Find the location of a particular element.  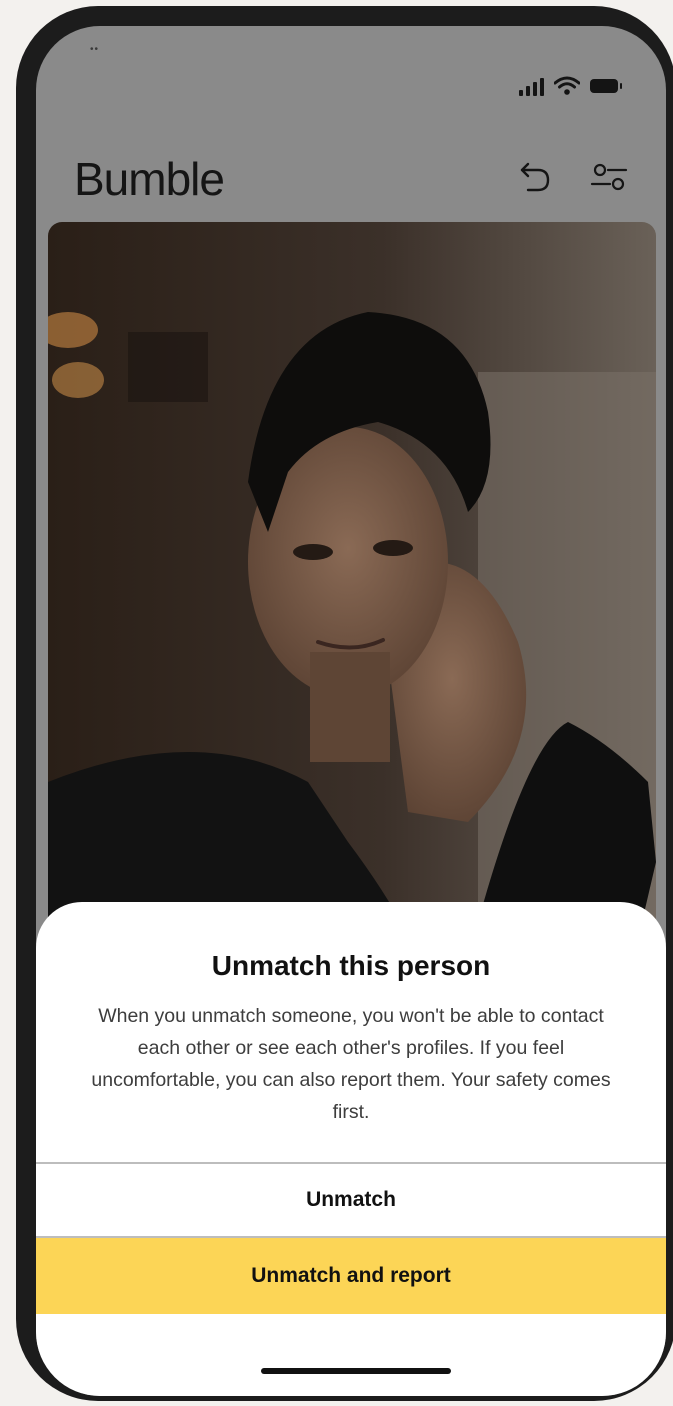

undo-icon is located at coordinates (534, 178).